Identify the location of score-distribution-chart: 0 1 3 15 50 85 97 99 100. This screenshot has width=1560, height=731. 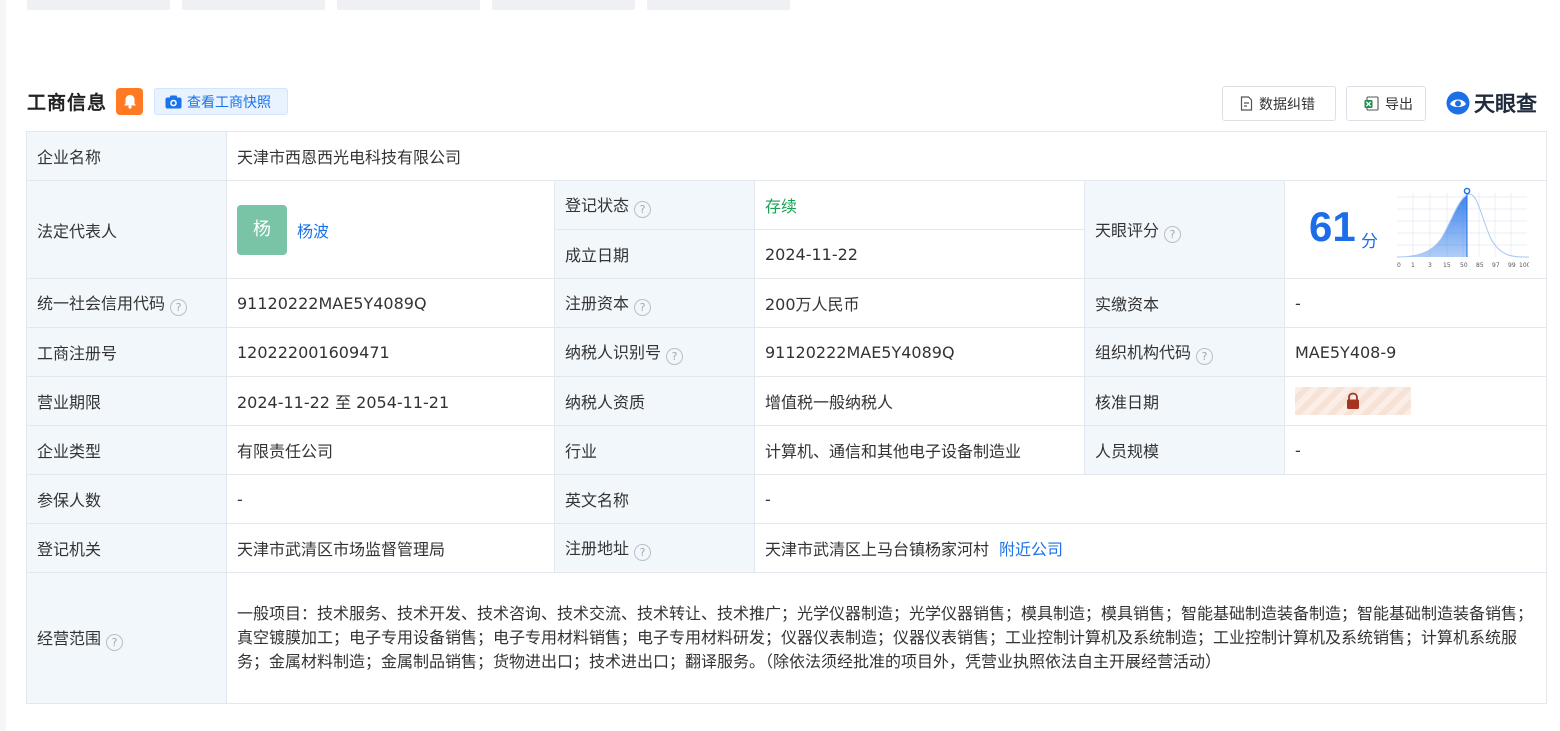
(1463, 228).